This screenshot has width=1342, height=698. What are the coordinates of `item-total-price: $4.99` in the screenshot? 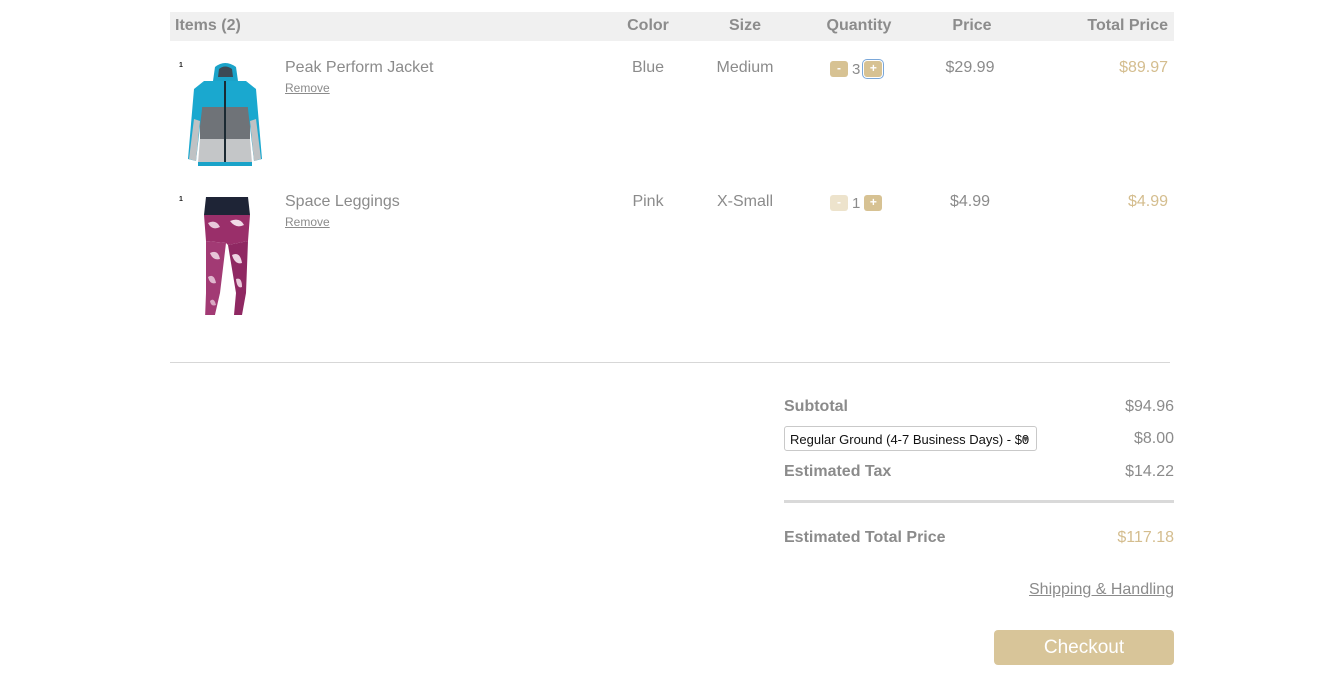 It's located at (1147, 201).